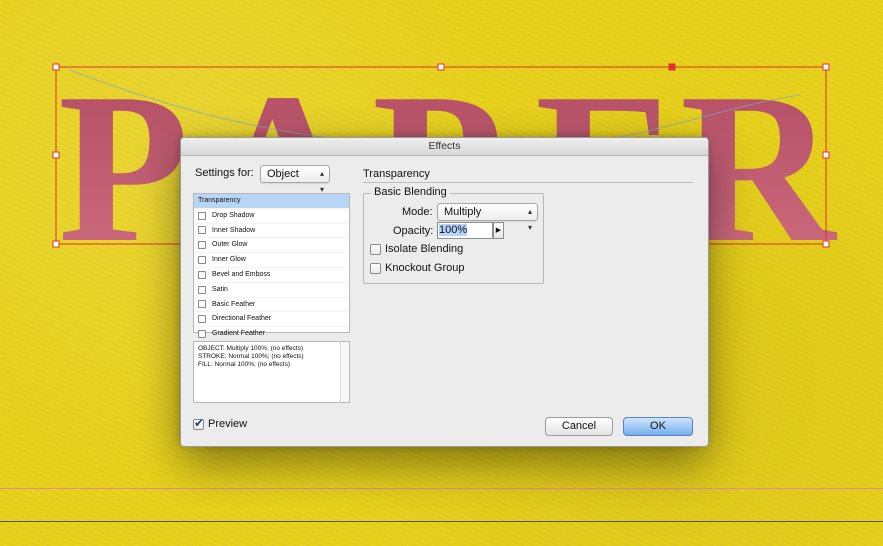 The width and height of the screenshot is (883, 546). What do you see at coordinates (425, 268) in the screenshot?
I see `knockout-group-label: Knockout Group` at bounding box center [425, 268].